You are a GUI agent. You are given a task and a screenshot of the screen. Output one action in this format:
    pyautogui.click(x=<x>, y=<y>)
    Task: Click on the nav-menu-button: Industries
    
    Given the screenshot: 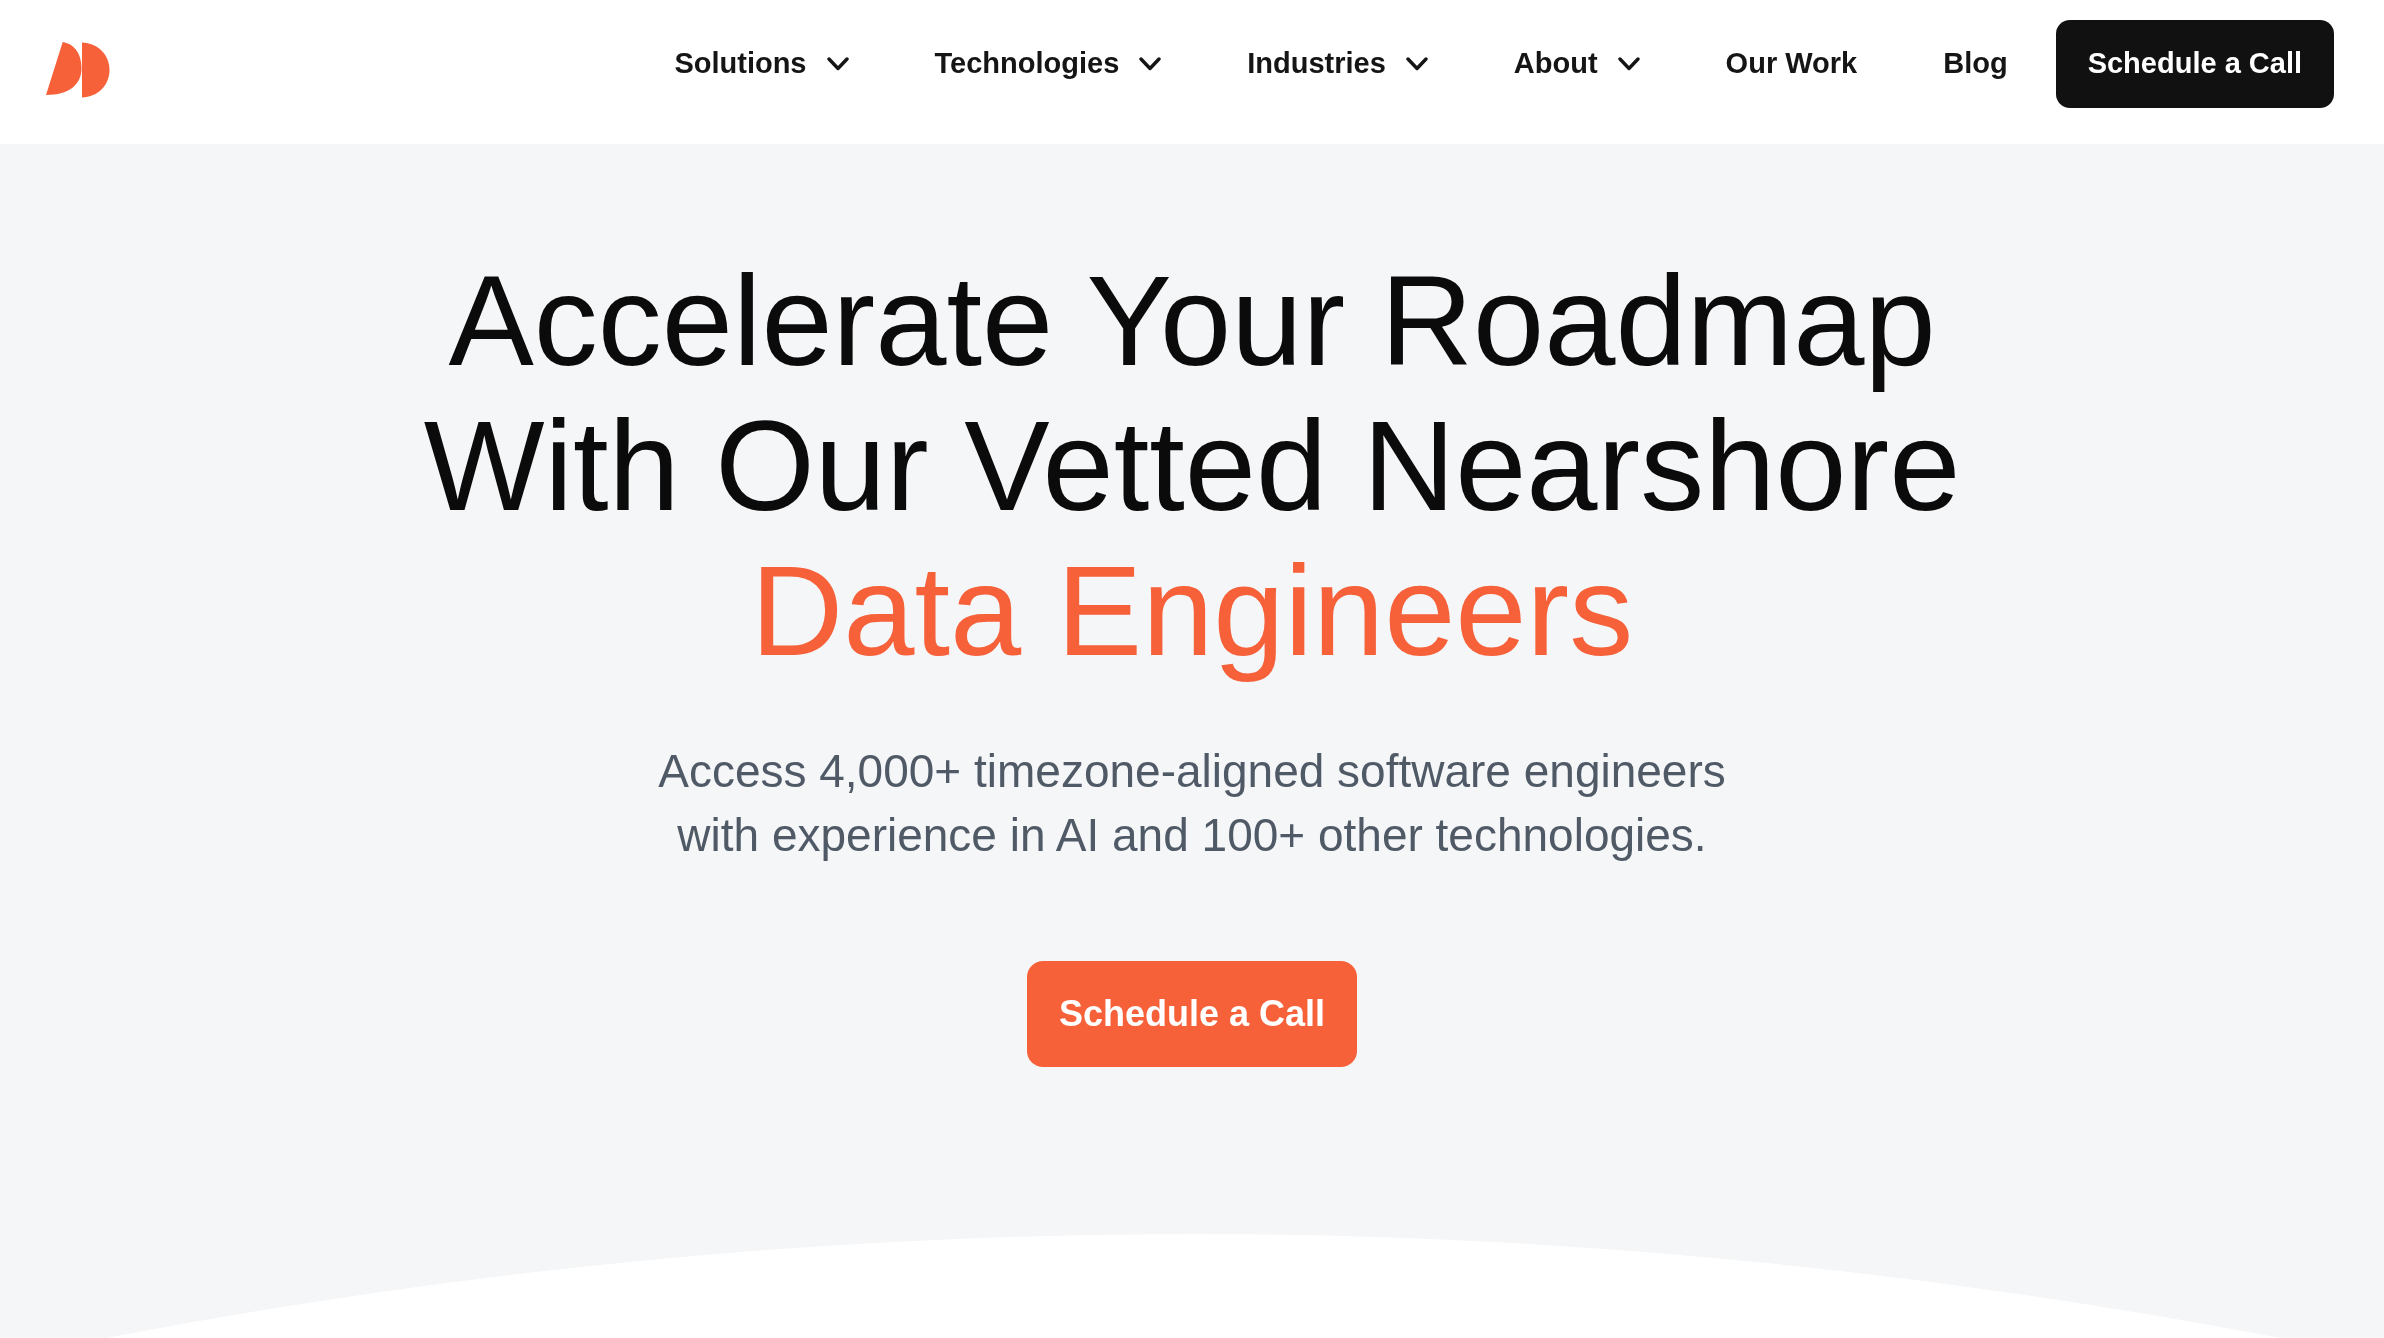 What is the action you would take?
    pyautogui.click(x=1337, y=64)
    